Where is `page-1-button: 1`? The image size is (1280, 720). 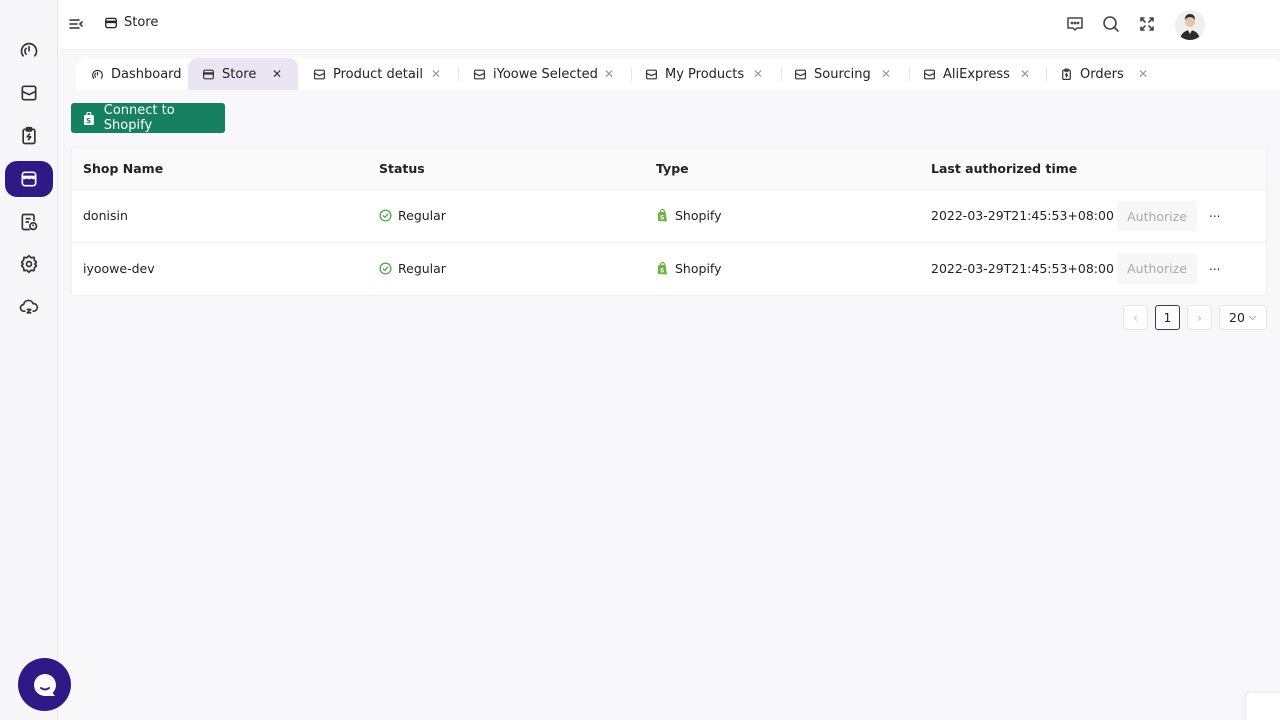
page-1-button: 1 is located at coordinates (1167, 317).